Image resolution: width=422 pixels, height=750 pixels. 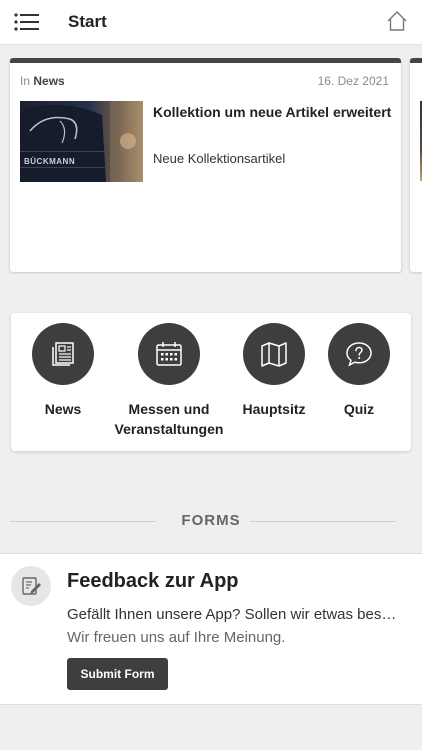 I want to click on shortcut-events-label: Messen und Veranstaltungen, so click(x=169, y=419).